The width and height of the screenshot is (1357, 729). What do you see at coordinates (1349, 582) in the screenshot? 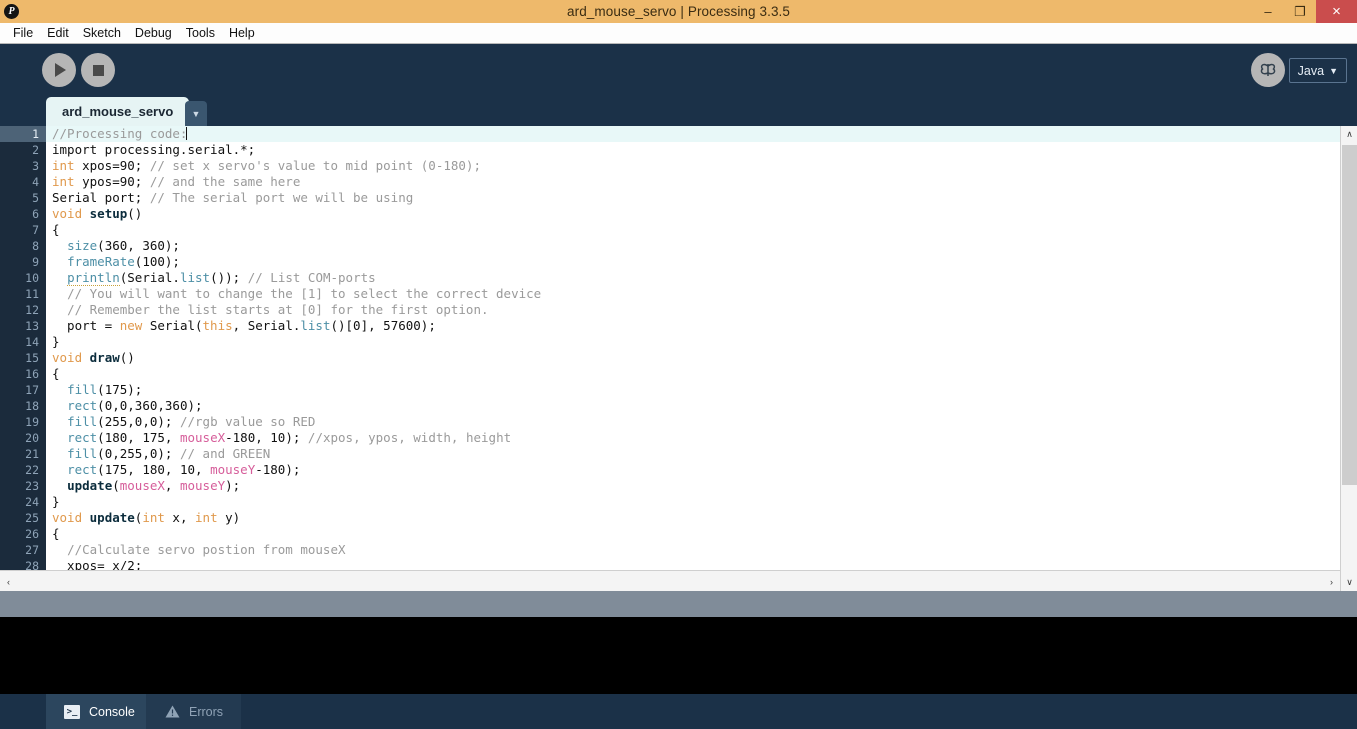
I see `scroll-down-button: ∨` at bounding box center [1349, 582].